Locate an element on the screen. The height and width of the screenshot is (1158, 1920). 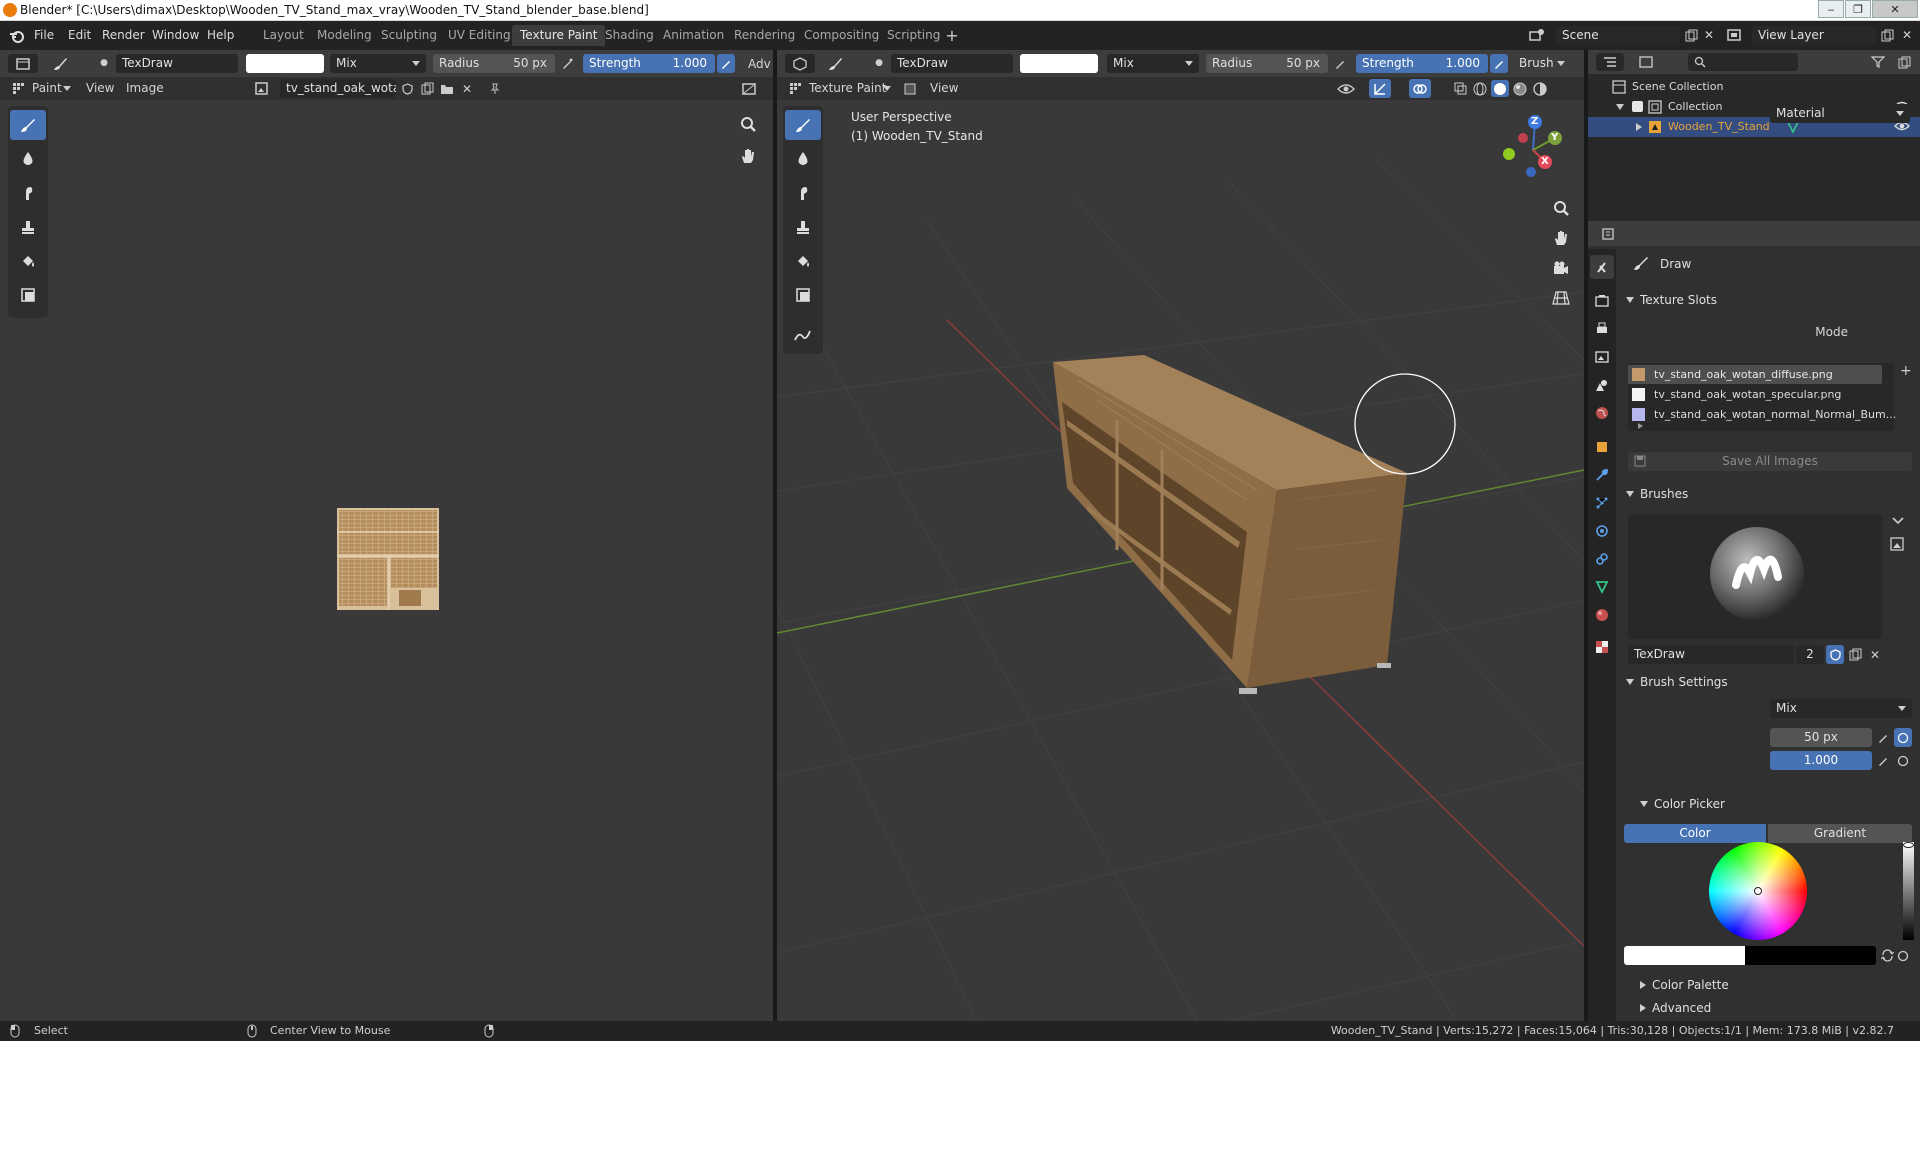
radius-pen-pressure-icon is located at coordinates (1883, 737).